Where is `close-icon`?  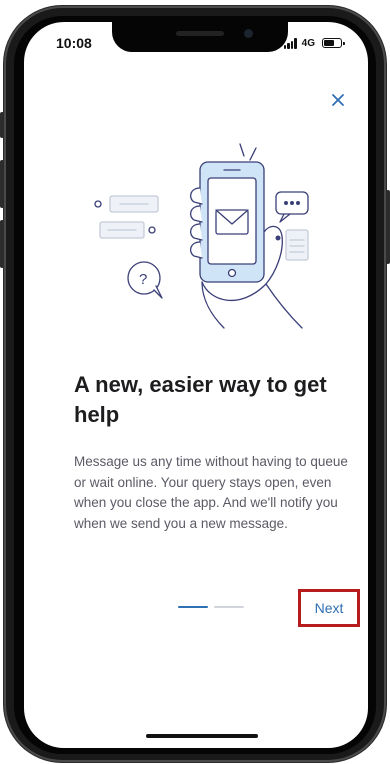 close-icon is located at coordinates (338, 100).